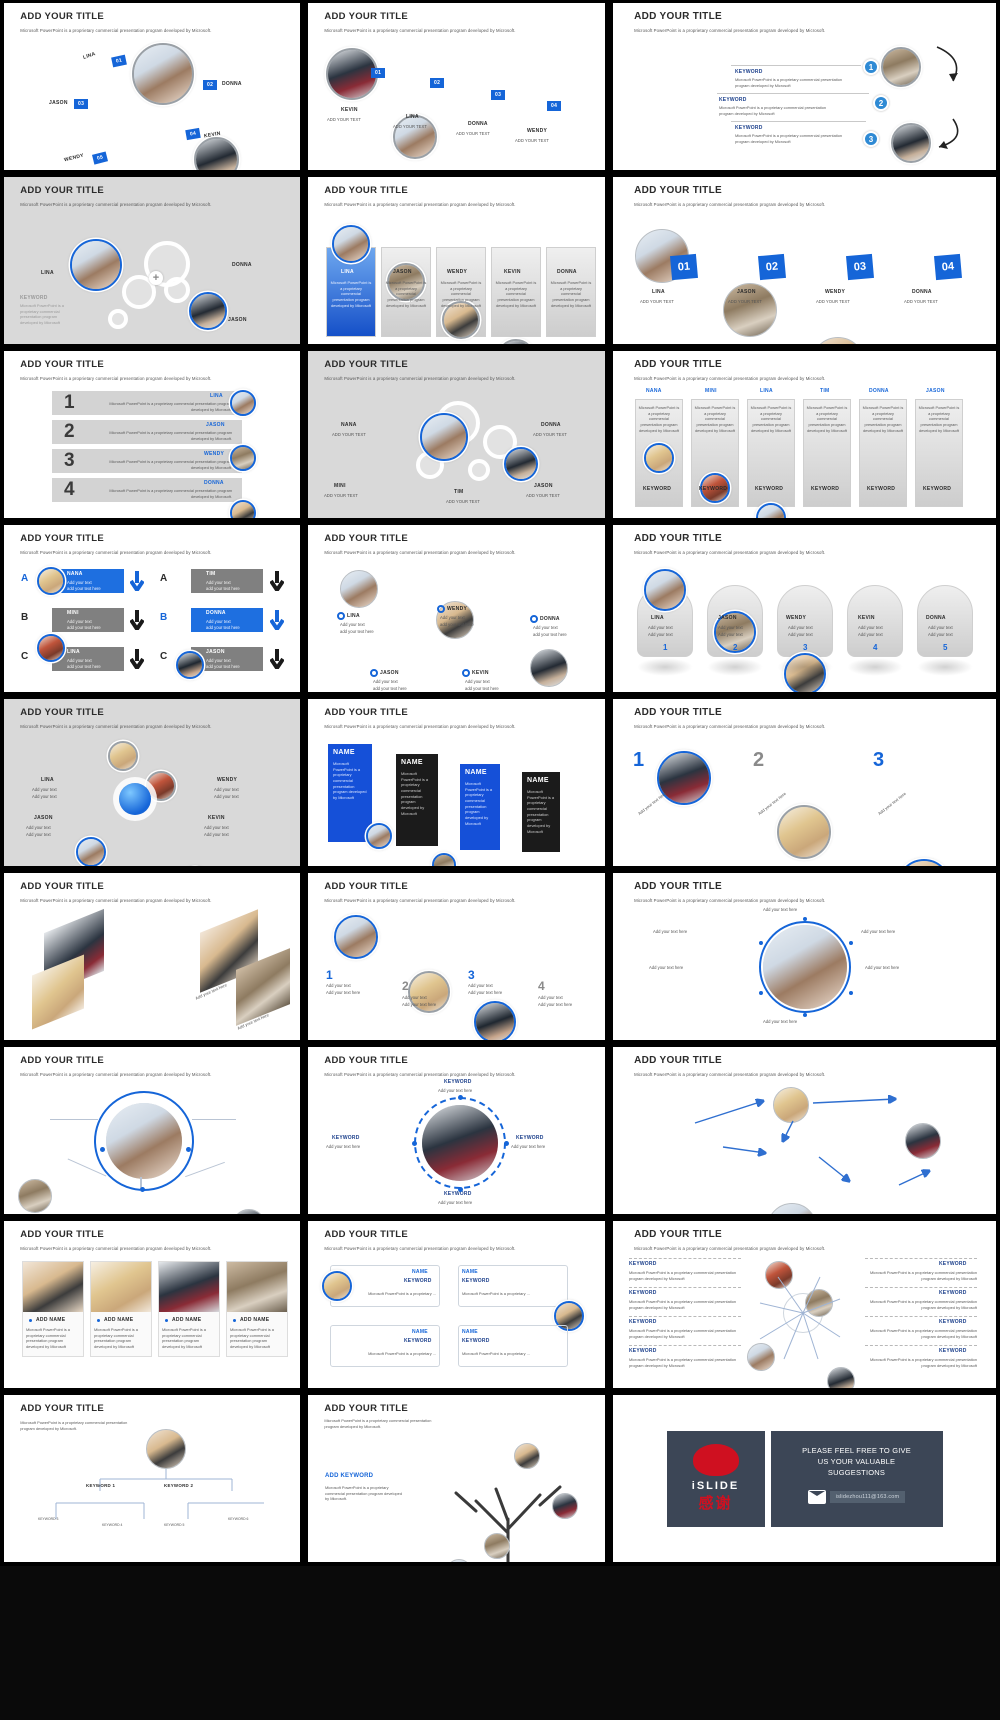  Describe the element at coordinates (156, 278) in the screenshot. I see `plus-icon: +` at that location.